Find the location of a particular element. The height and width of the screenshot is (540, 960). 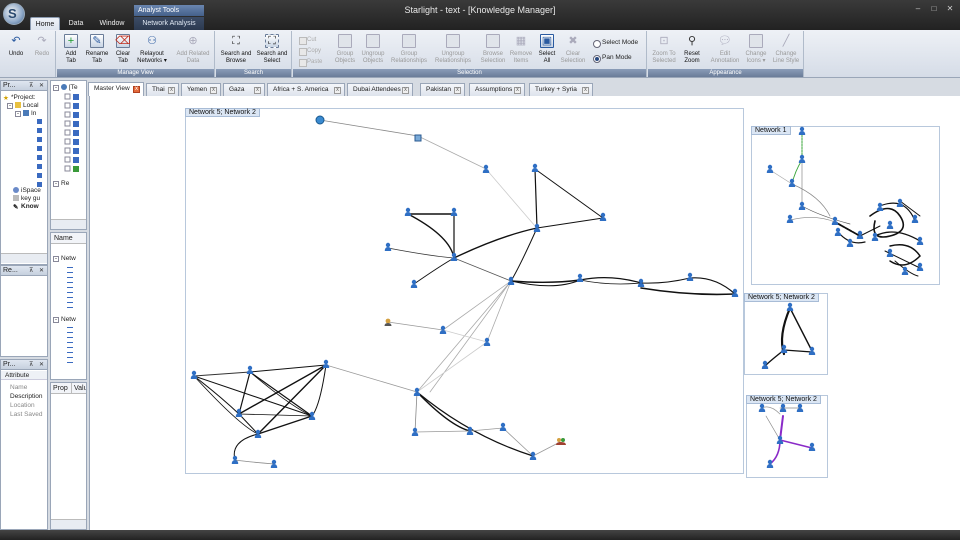

remove-items-button: ▦ Remove Items is located at coordinates (521, 51).